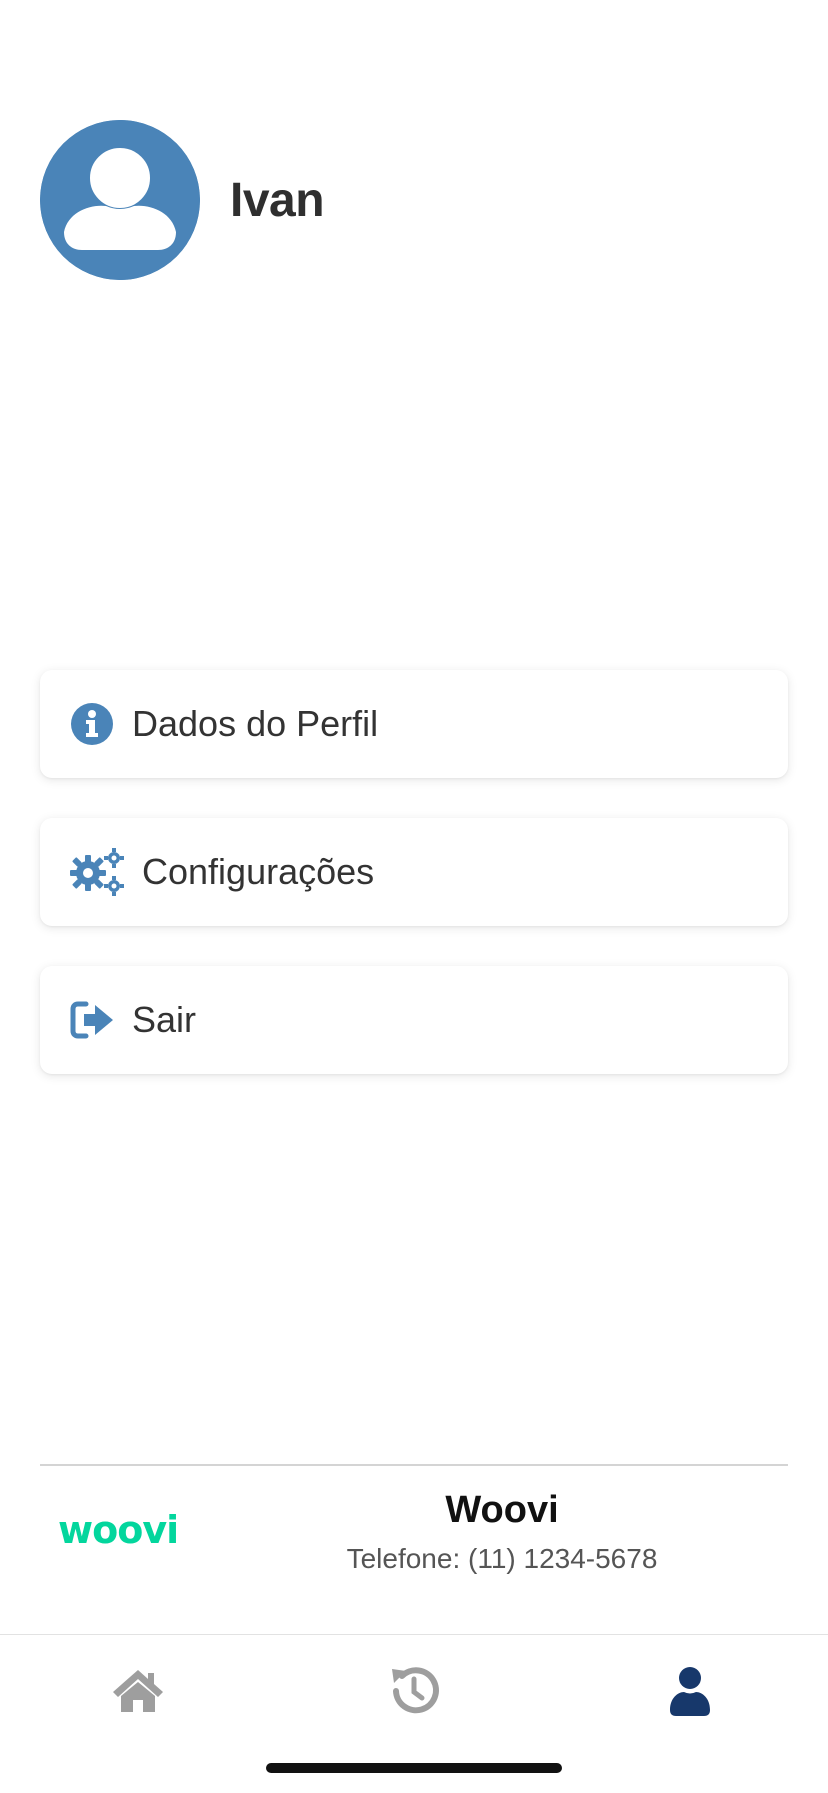 The width and height of the screenshot is (828, 1793). Describe the element at coordinates (277, 200) in the screenshot. I see `user-name: Ivan` at that location.